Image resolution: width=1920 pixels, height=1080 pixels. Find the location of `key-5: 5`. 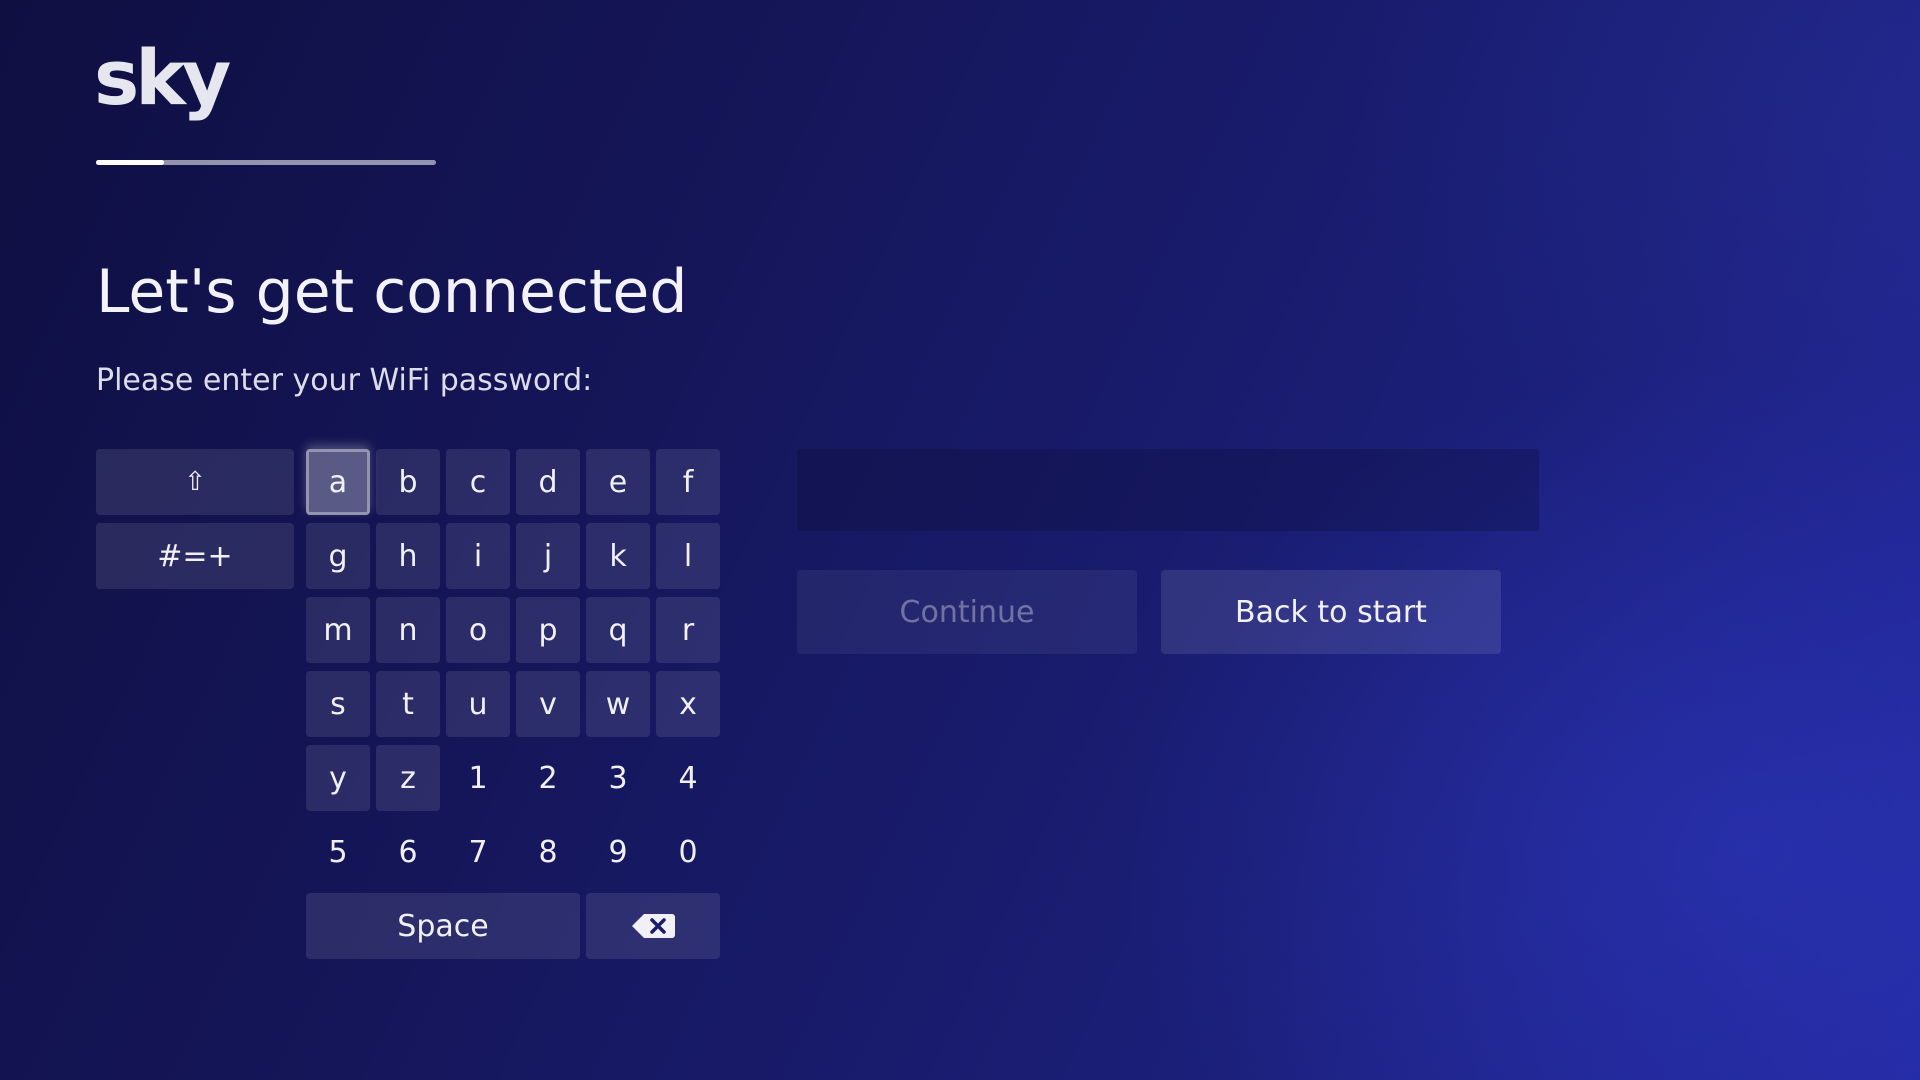

key-5: 5 is located at coordinates (338, 852).